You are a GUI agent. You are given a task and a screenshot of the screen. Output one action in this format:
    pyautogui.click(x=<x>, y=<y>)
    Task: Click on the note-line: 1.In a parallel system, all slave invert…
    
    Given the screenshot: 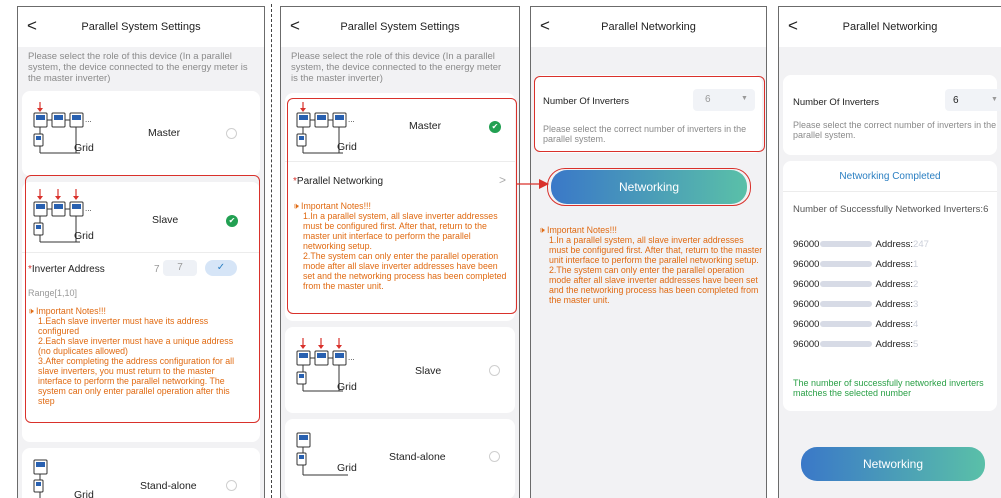 What is the action you would take?
    pyautogui.click(x=656, y=250)
    